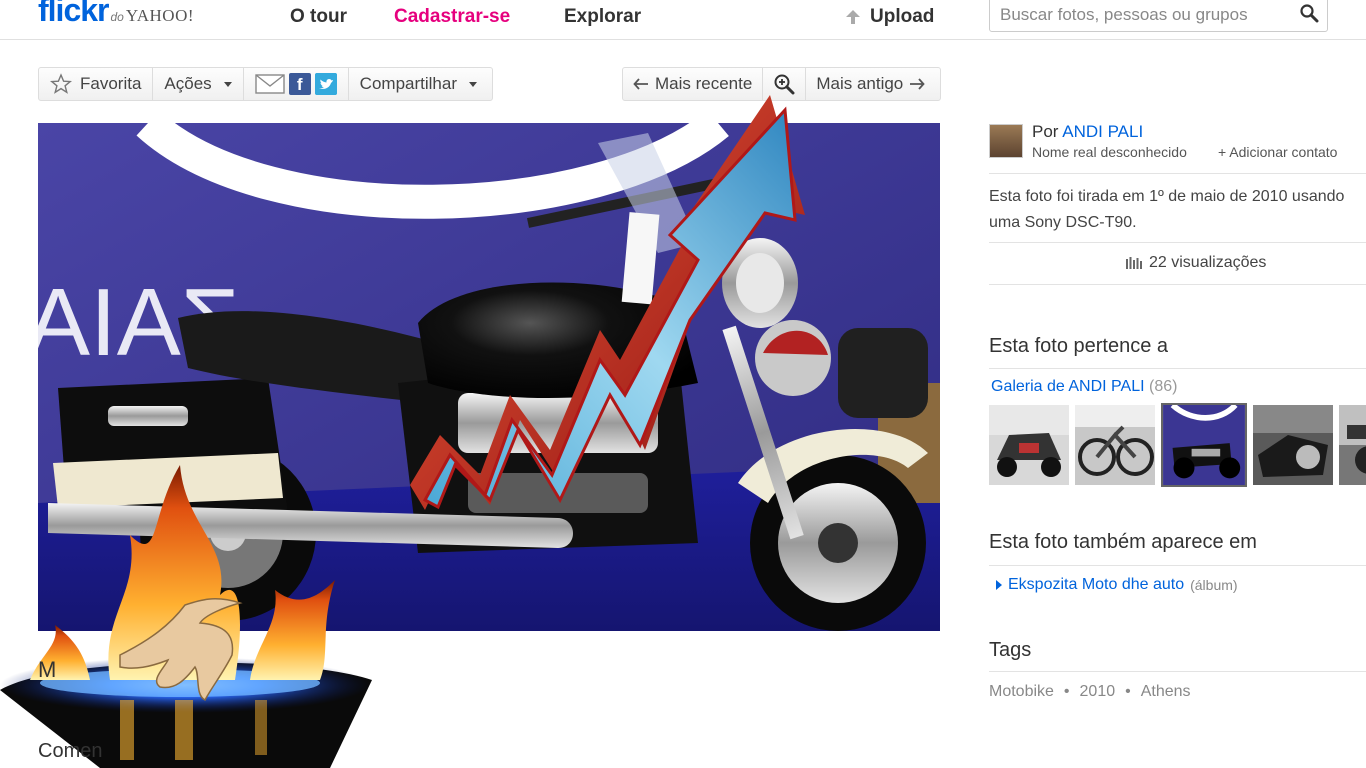 The height and width of the screenshot is (768, 1366). What do you see at coordinates (602, 17) in the screenshot?
I see `nav-explore: Explorar` at bounding box center [602, 17].